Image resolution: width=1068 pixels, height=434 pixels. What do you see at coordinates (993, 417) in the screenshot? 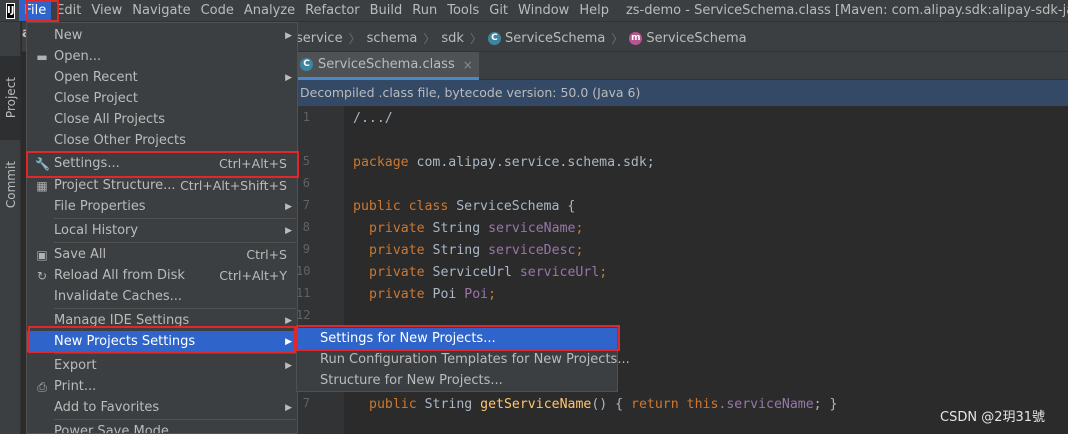
I see `watermark: CSDN @2玥31號` at bounding box center [993, 417].